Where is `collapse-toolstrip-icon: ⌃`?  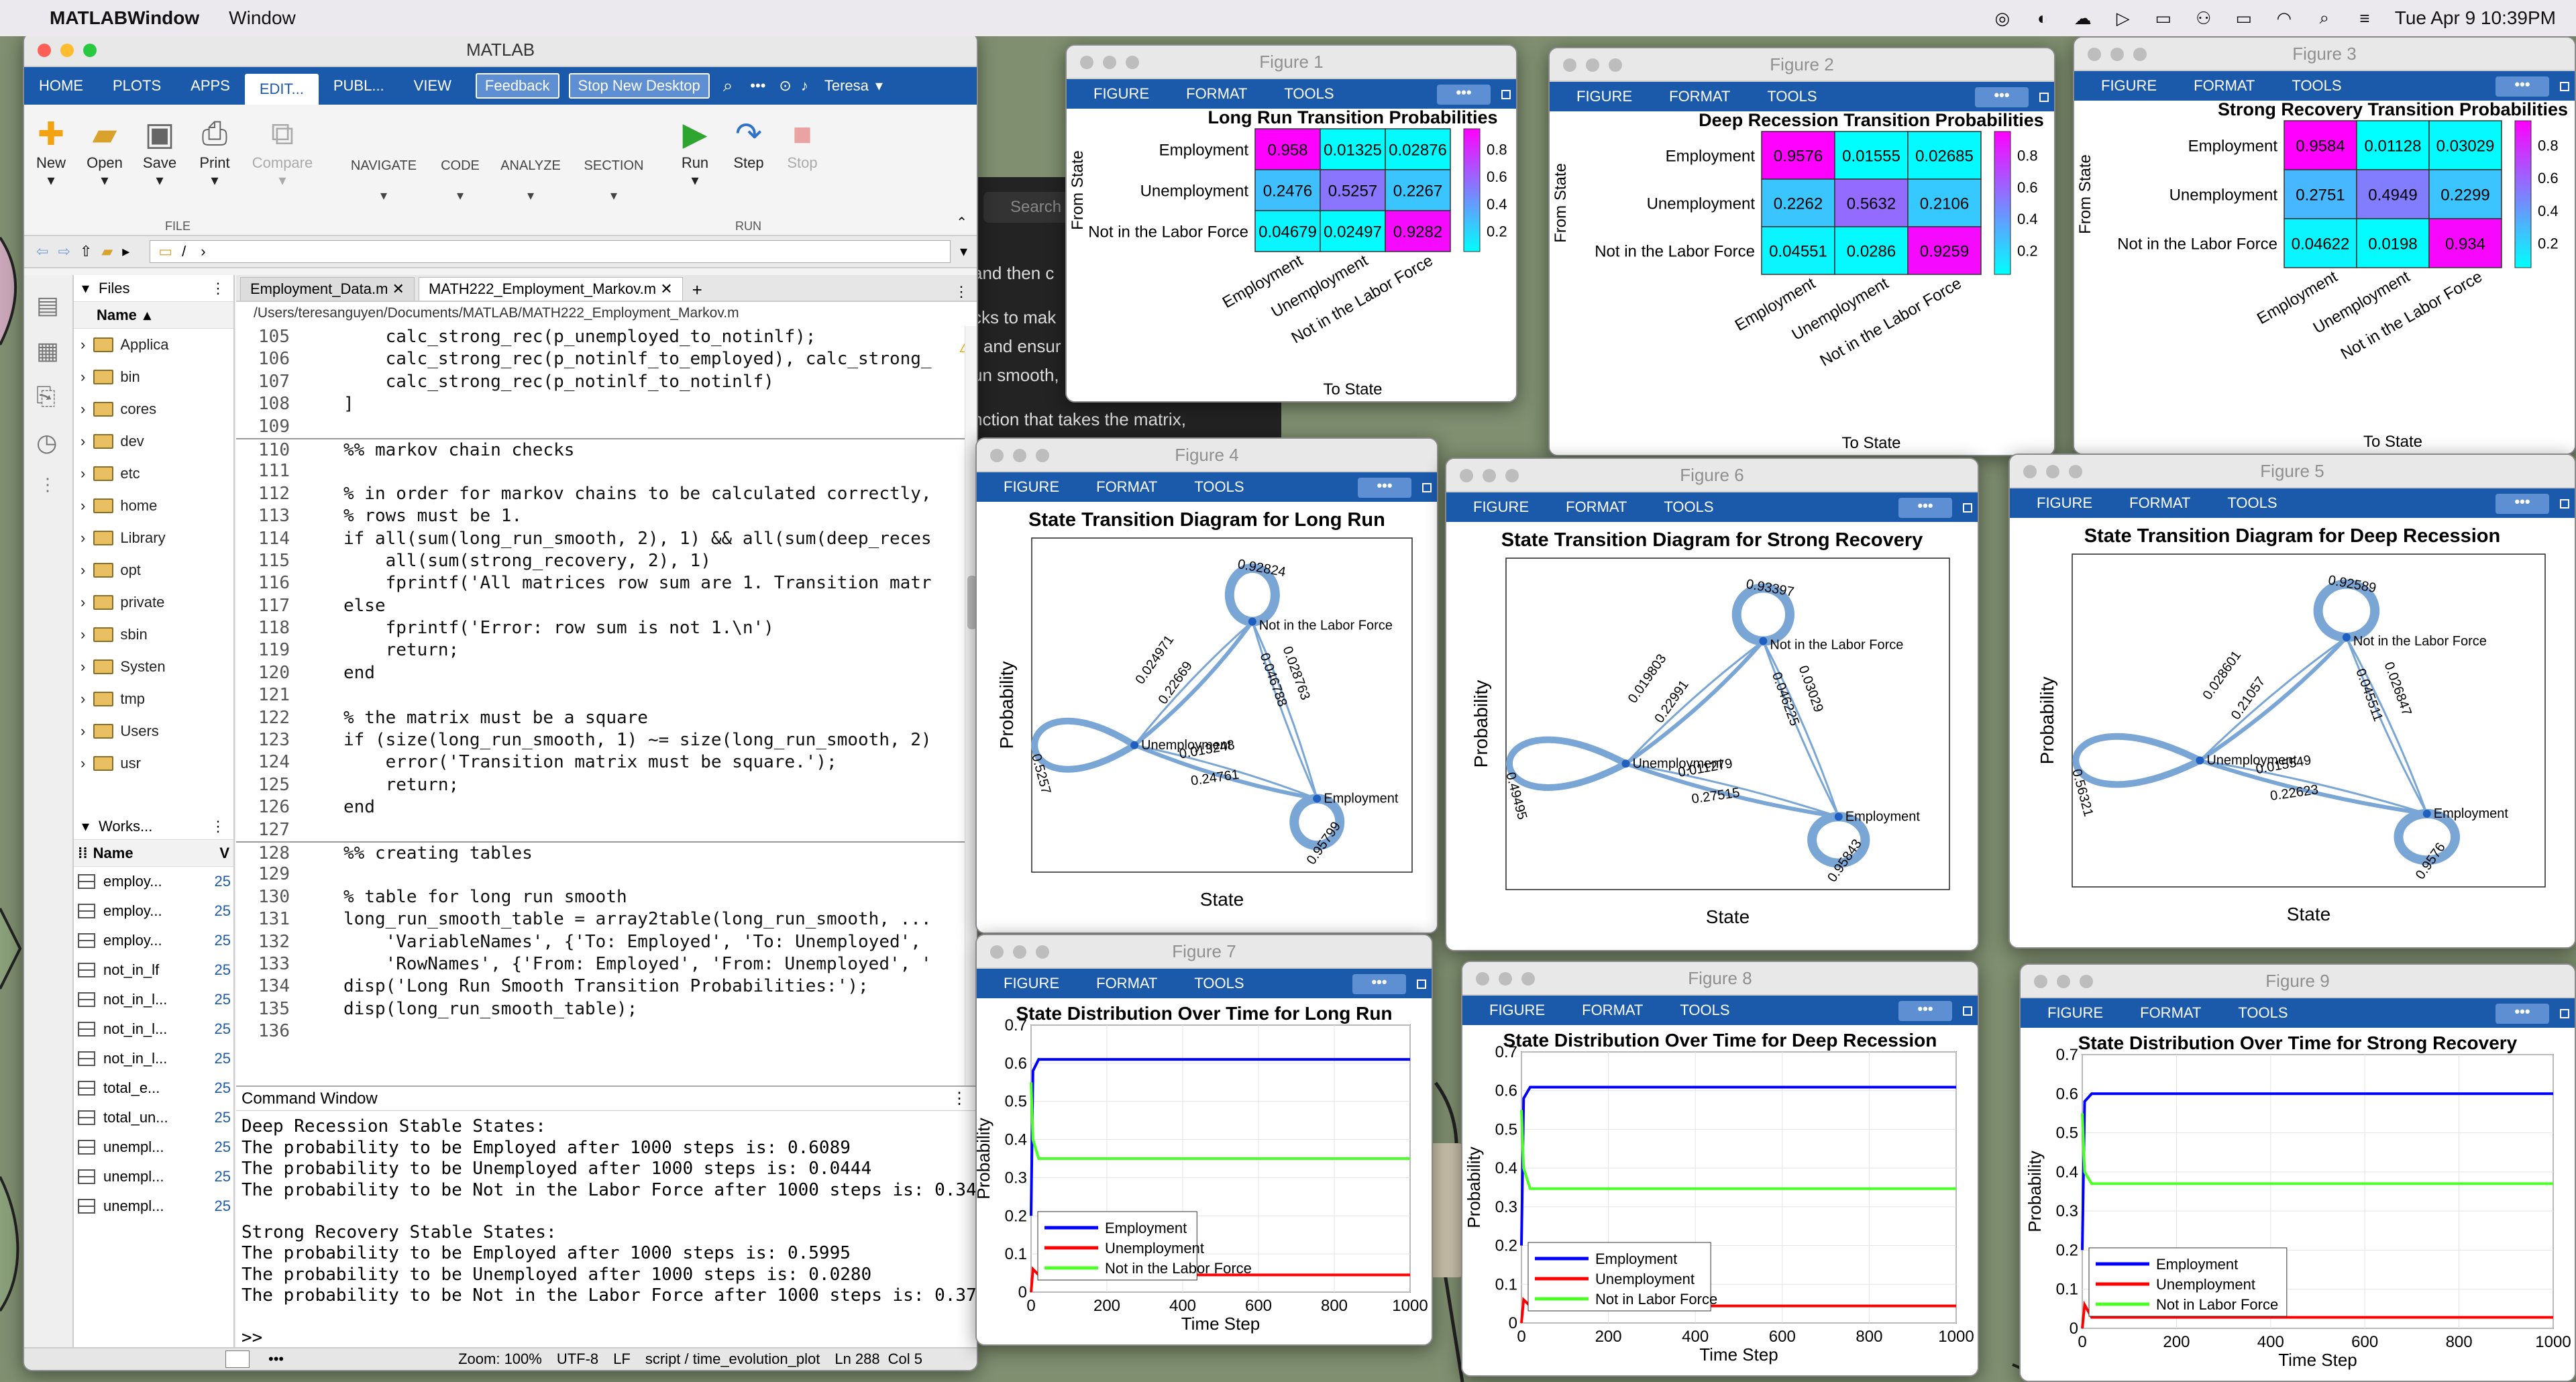 collapse-toolstrip-icon: ⌃ is located at coordinates (961, 222).